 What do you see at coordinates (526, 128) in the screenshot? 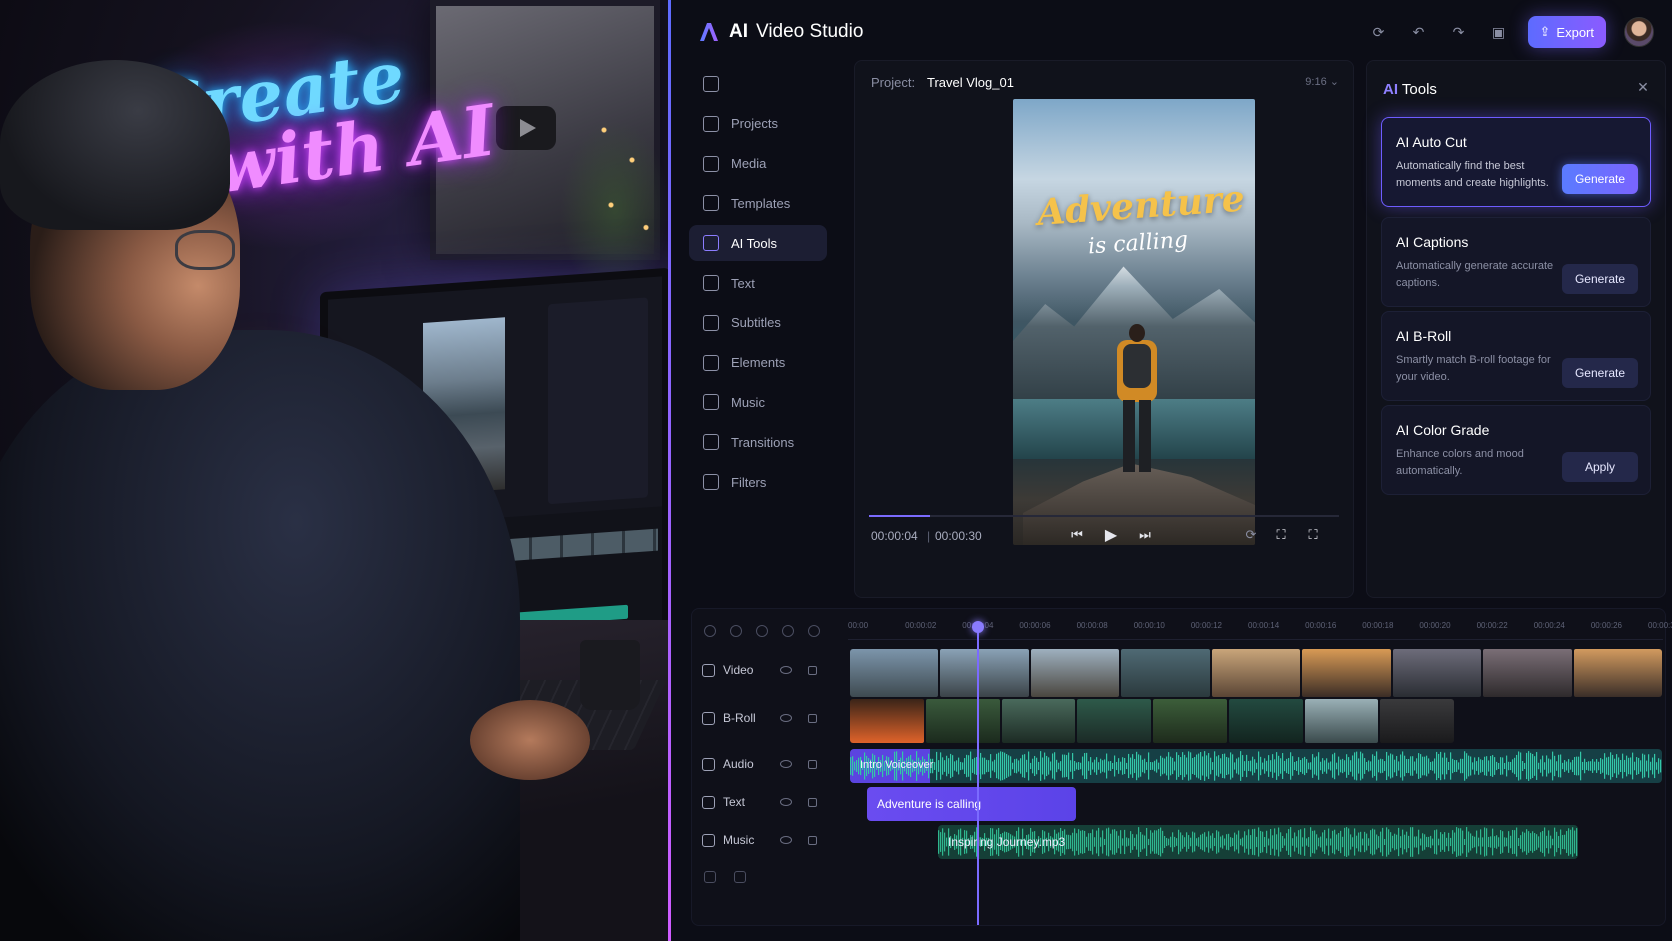
I see `play-button-plaque-icon` at bounding box center [526, 128].